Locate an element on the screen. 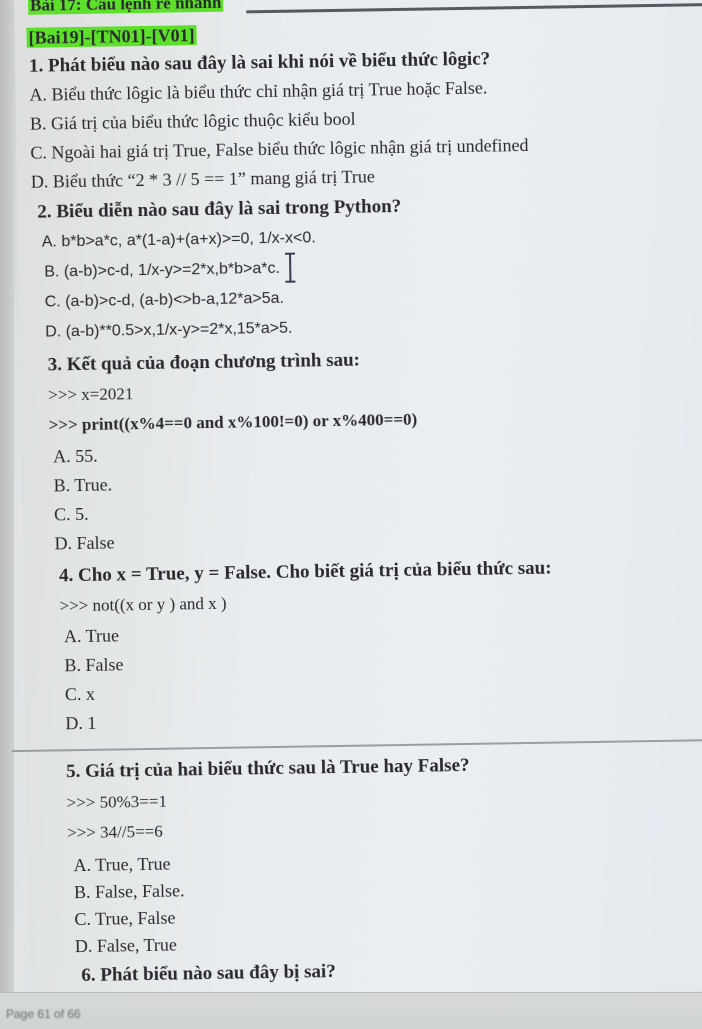 The image size is (702, 1029). question-5-code-line-2: >>> 34//5==6 is located at coordinates (114, 832).